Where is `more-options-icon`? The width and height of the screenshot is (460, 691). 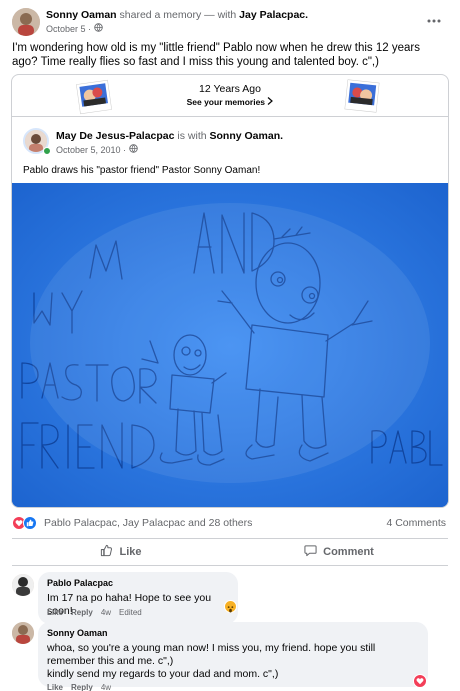
more-options-icon is located at coordinates (434, 20).